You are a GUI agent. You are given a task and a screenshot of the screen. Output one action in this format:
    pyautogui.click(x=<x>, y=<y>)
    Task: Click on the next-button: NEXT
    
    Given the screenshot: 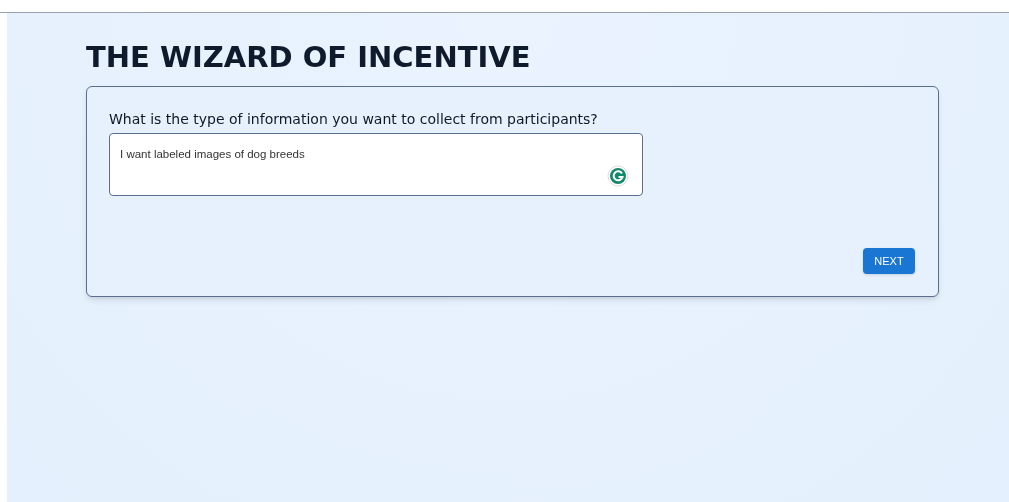 What is the action you would take?
    pyautogui.click(x=889, y=261)
    